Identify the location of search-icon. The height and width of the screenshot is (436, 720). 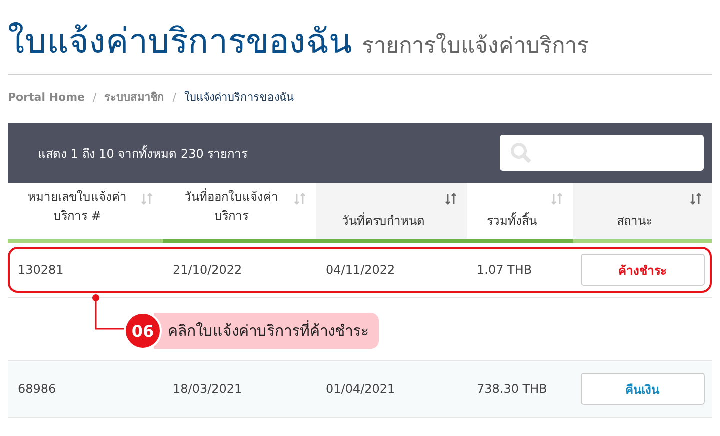
(521, 153).